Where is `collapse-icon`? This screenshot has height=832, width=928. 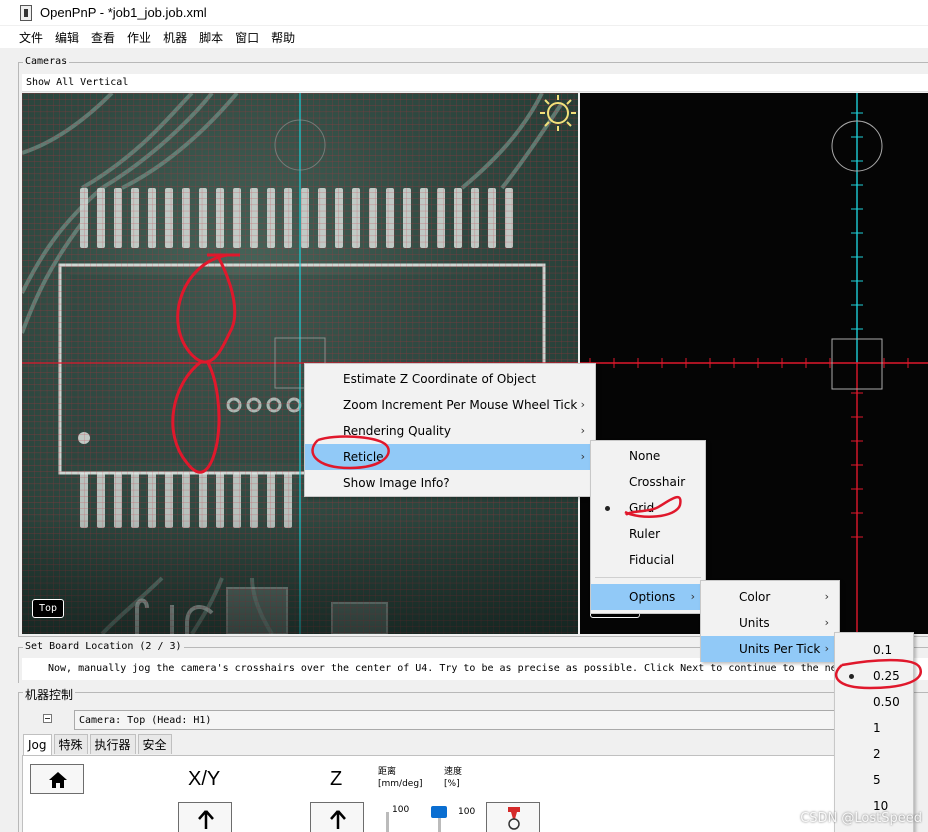 collapse-icon is located at coordinates (47, 718).